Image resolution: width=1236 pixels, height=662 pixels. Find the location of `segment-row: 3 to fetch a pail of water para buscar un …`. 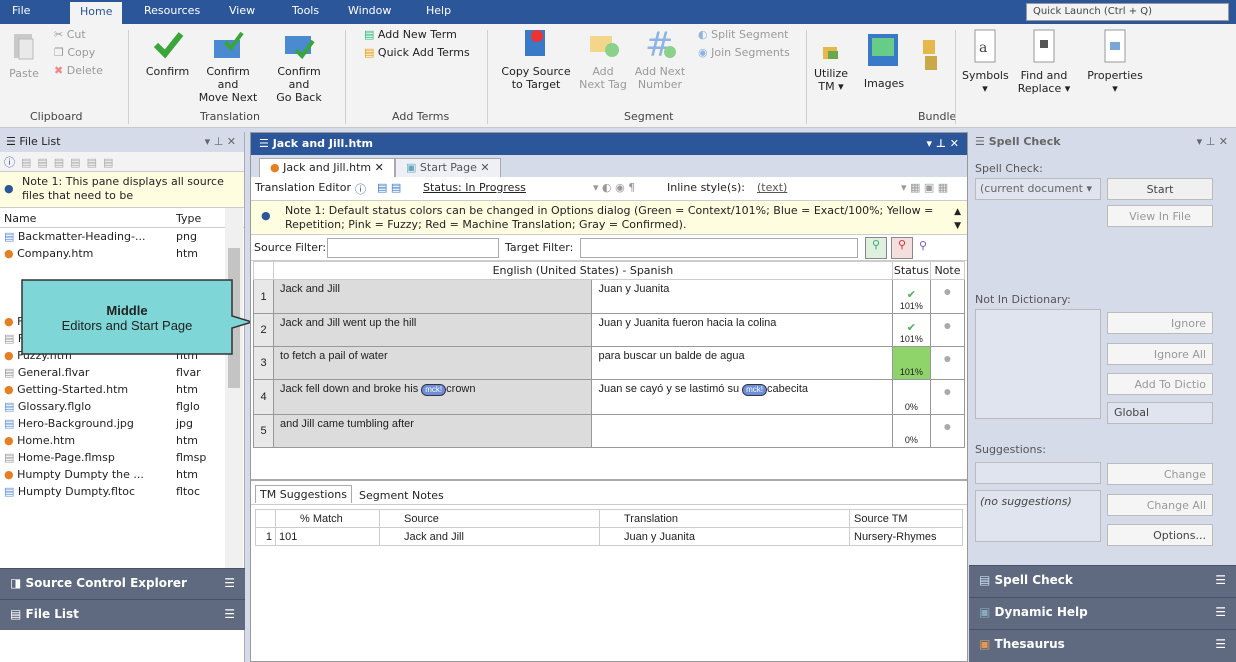

segment-row: 3 to fetch a pail of water para buscar un … is located at coordinates (609, 363).